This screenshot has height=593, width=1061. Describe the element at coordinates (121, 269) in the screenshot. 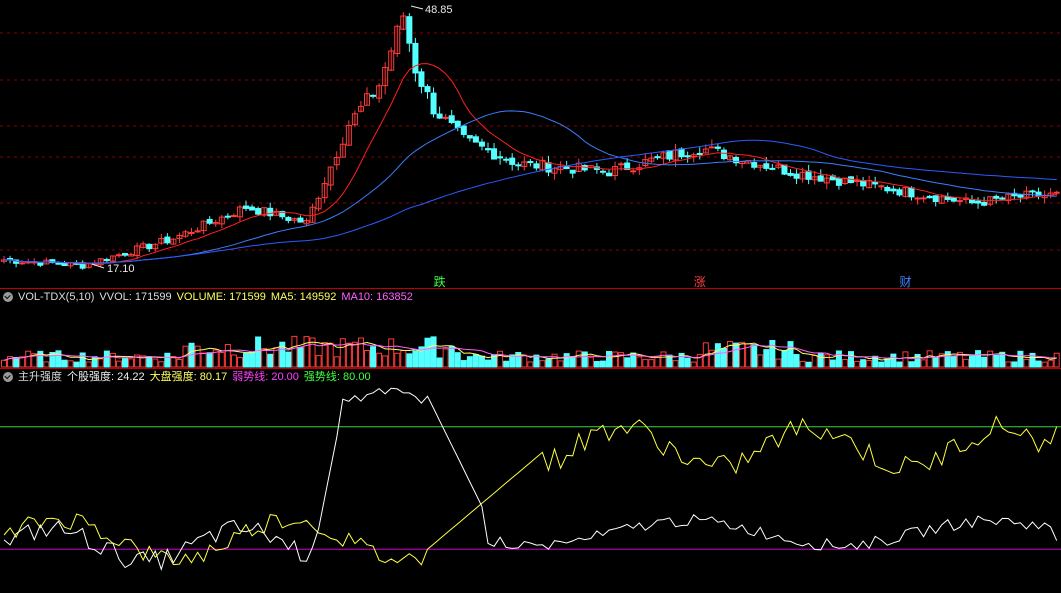

I see `low-price-label: 17.10` at that location.